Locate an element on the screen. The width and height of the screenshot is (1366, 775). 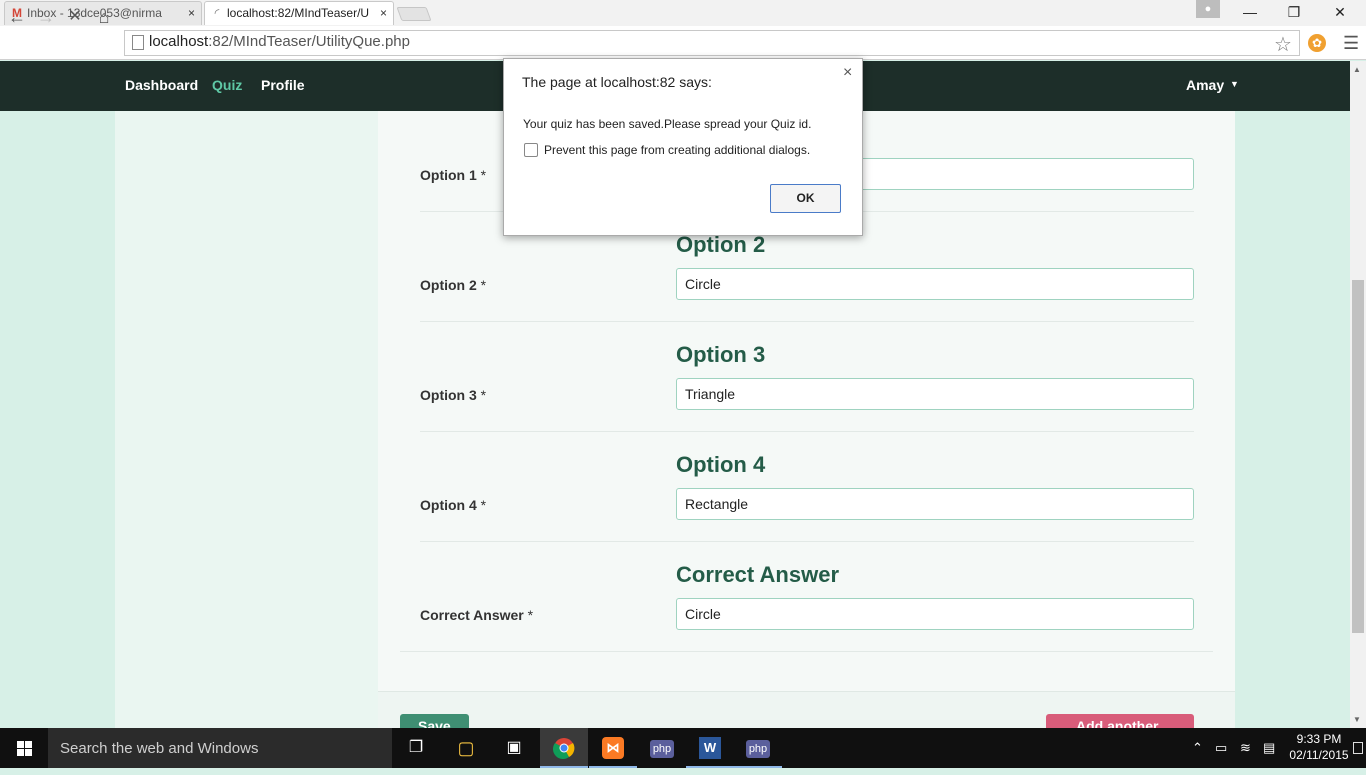
restore-button: ❐ is located at coordinates (1294, 12).